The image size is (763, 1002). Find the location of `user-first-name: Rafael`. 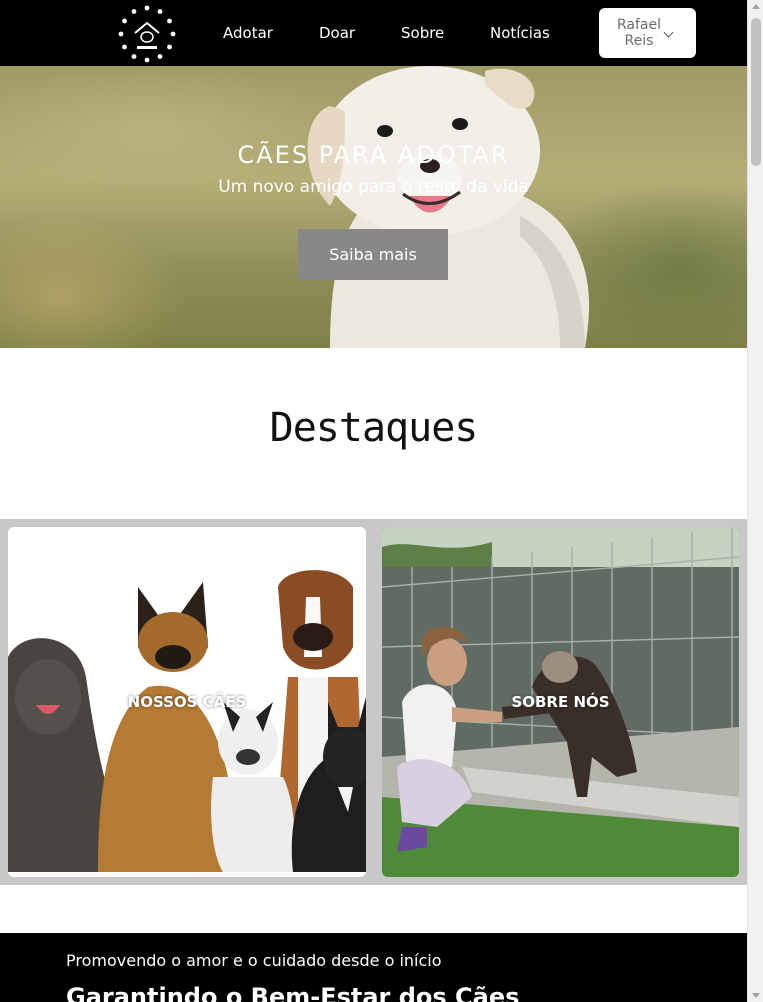

user-first-name: Rafael is located at coordinates (638, 25).